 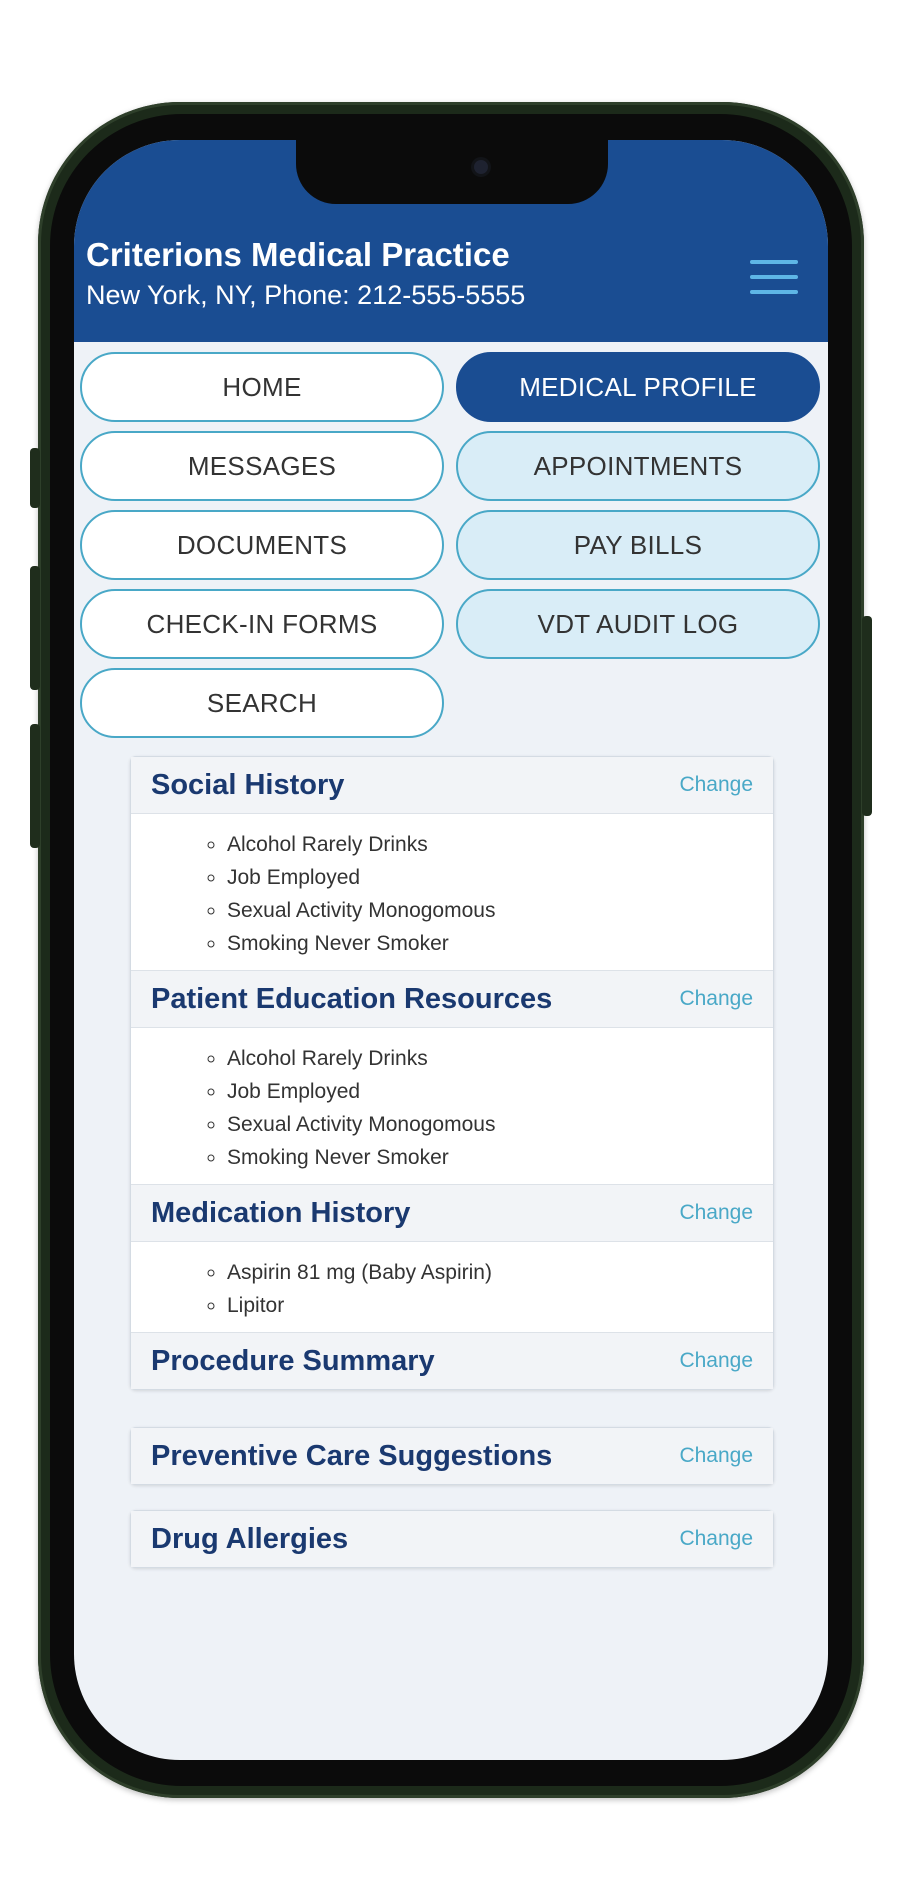 What do you see at coordinates (262, 545) in the screenshot?
I see `nav-documents-button: DOCUMENTS` at bounding box center [262, 545].